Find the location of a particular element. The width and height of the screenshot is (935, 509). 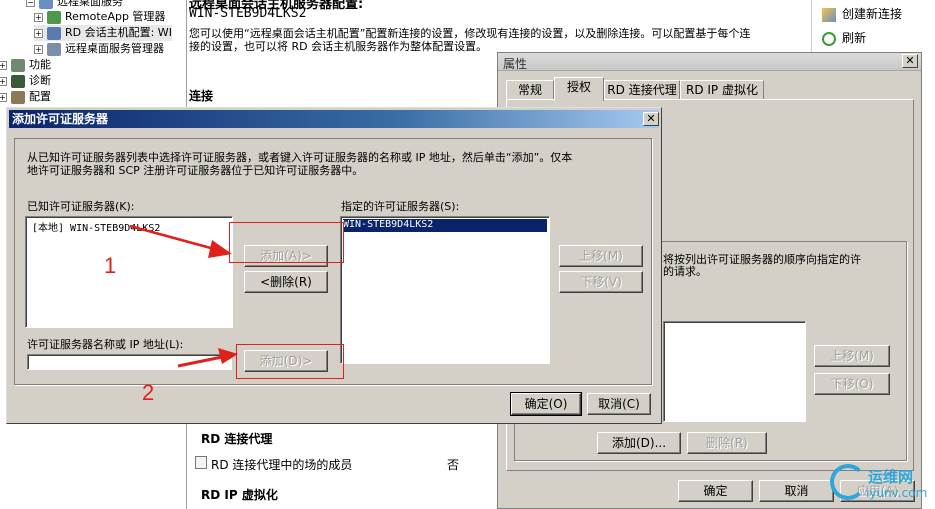

watermark-icon is located at coordinates (848, 482).